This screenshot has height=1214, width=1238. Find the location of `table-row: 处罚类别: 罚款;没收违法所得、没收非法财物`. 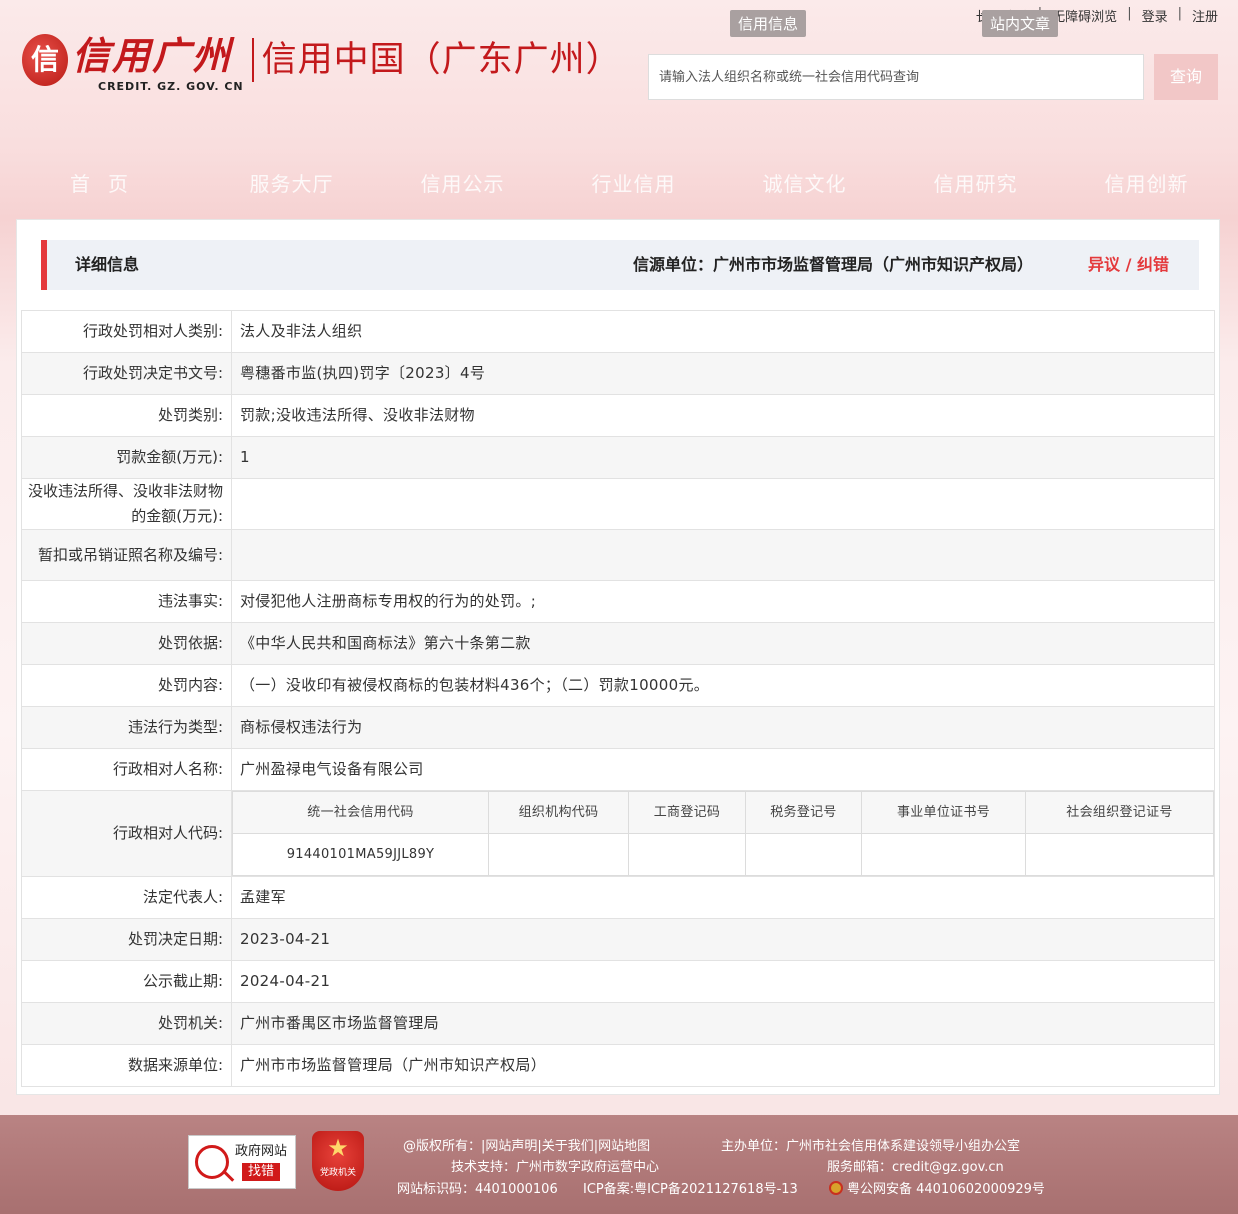

table-row: 处罚类别: 罚款;没收违法所得、没收非法财物 is located at coordinates (618, 415).